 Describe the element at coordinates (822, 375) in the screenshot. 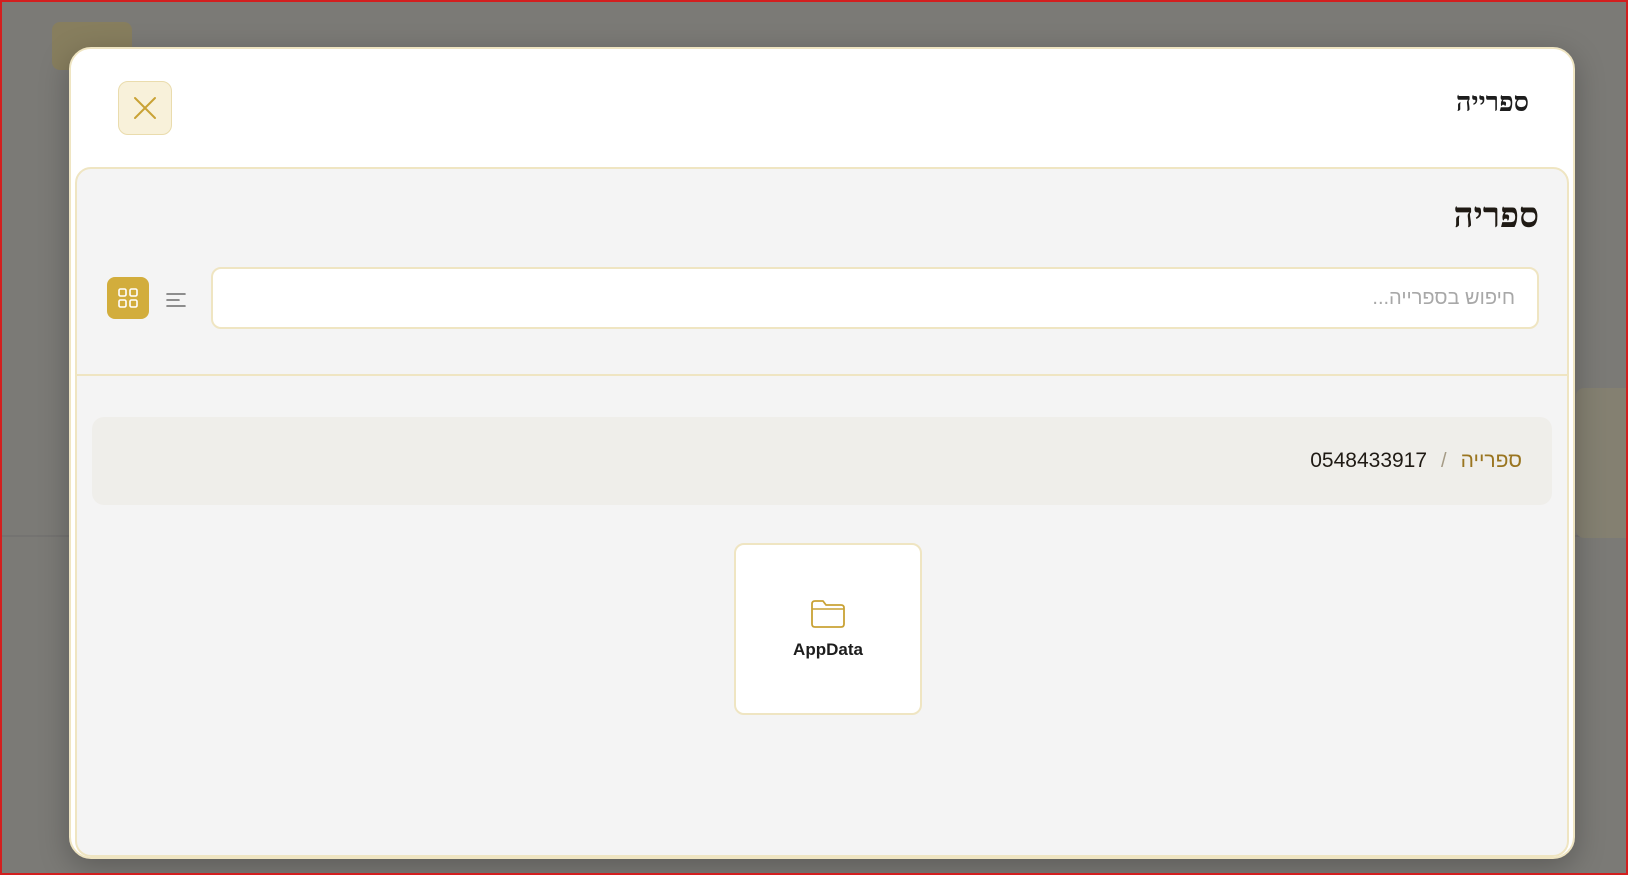

I see `panel-divider` at that location.